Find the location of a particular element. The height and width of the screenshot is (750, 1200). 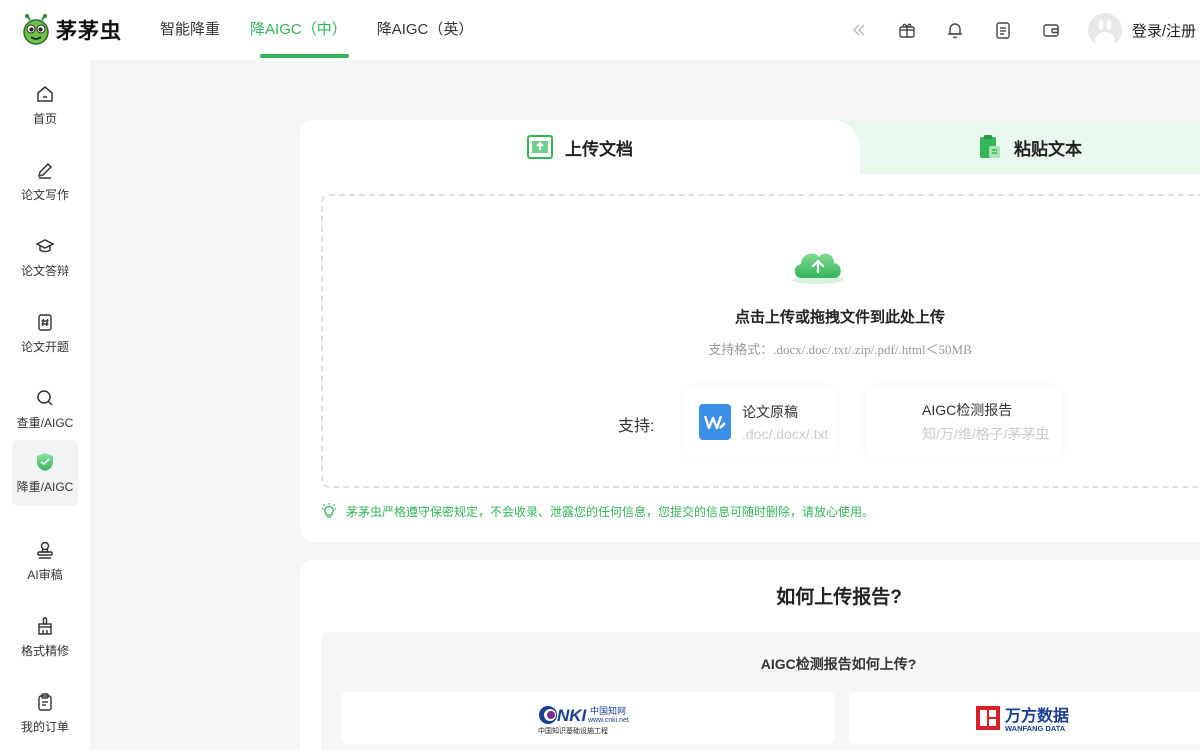

upload-document-icon is located at coordinates (540, 147).